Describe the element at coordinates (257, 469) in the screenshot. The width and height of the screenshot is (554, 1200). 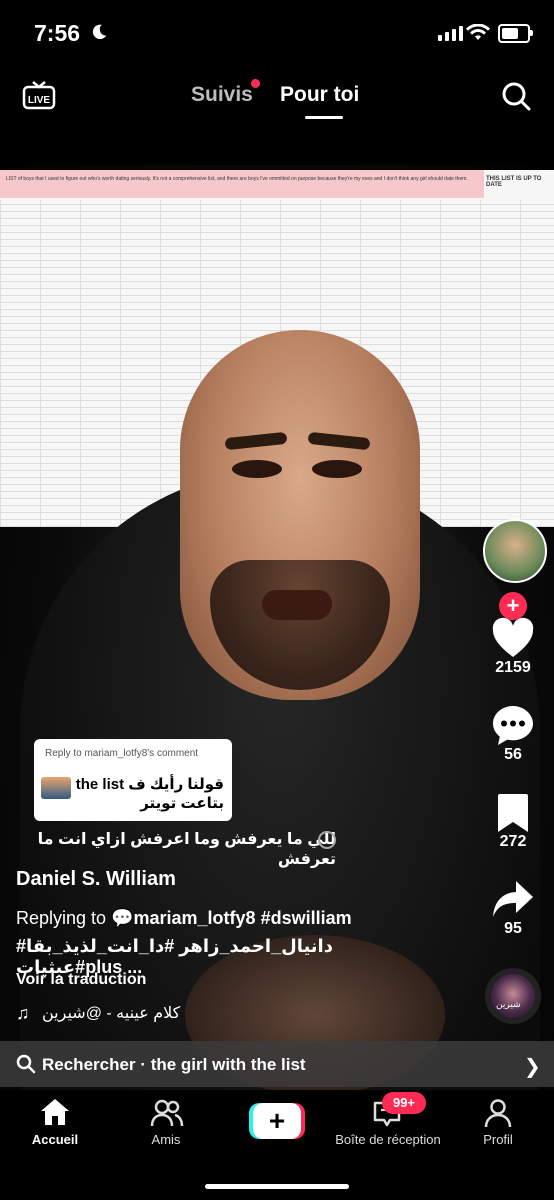
I see `eye-left` at that location.